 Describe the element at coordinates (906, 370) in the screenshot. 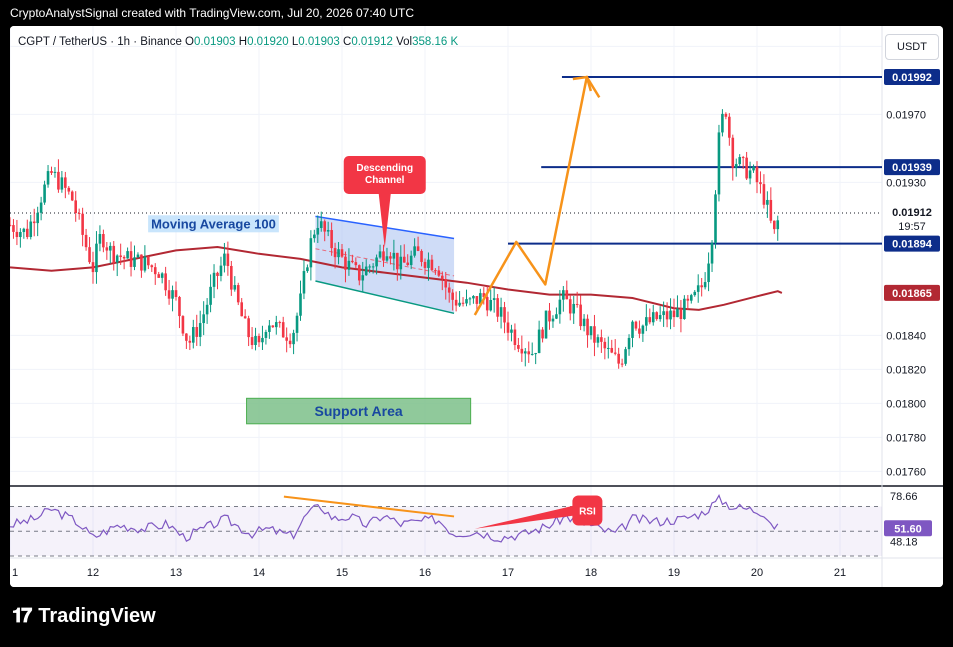

I see `y-tick-label: 0.01820` at that location.